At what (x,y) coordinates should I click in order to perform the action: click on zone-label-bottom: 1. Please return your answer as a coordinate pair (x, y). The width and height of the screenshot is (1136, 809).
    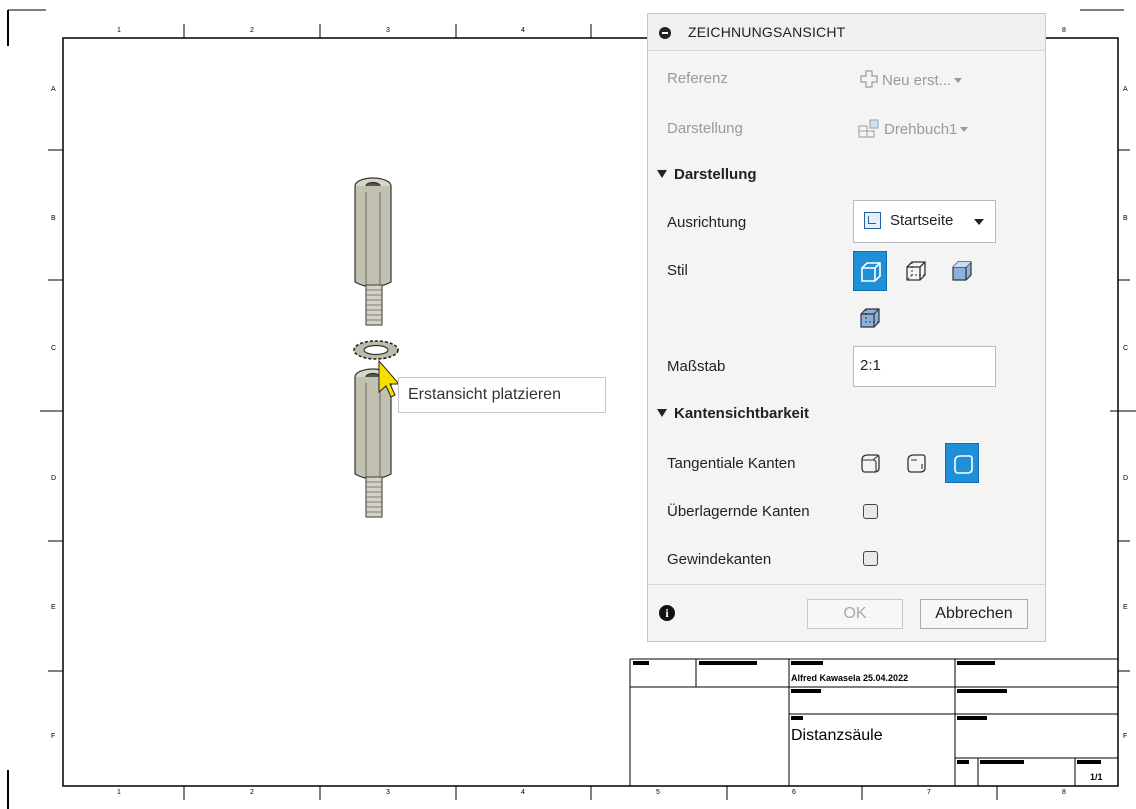
    Looking at the image, I should click on (119, 792).